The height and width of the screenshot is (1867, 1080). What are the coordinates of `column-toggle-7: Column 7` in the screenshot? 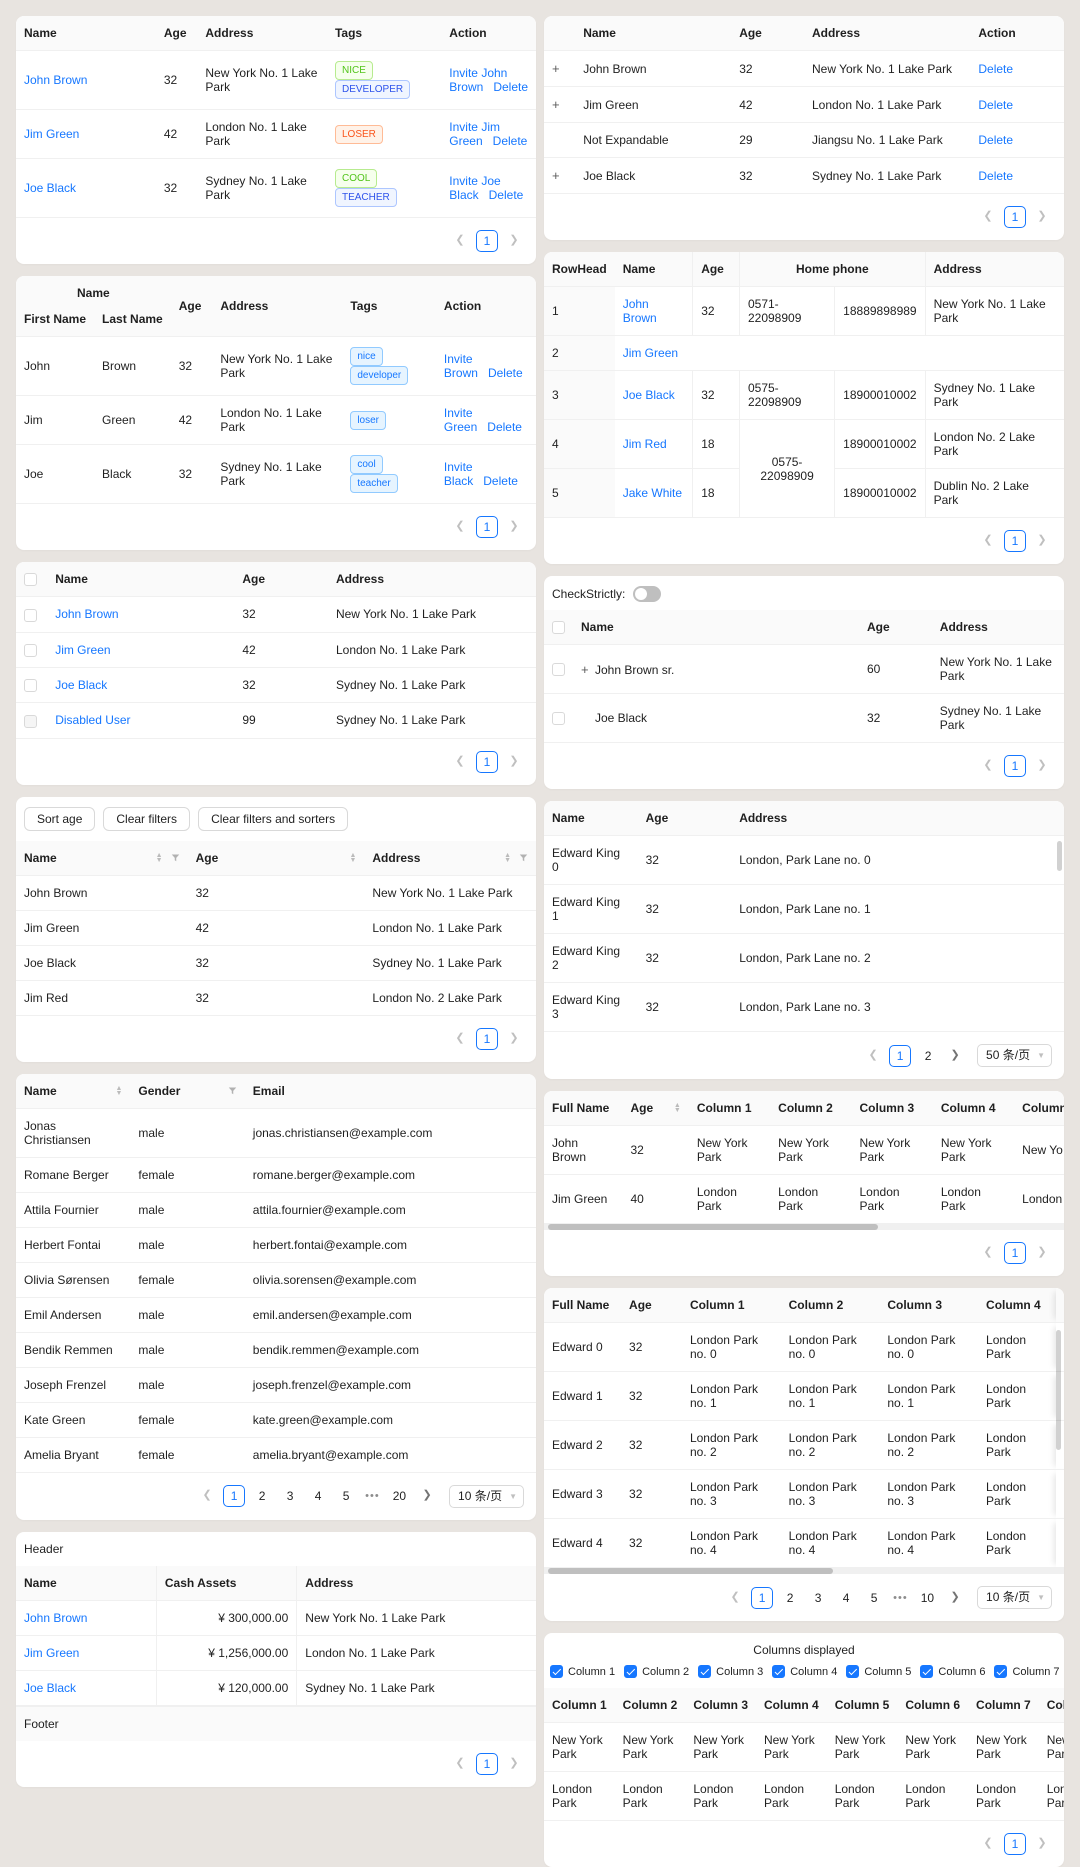 It's located at (1026, 1671).